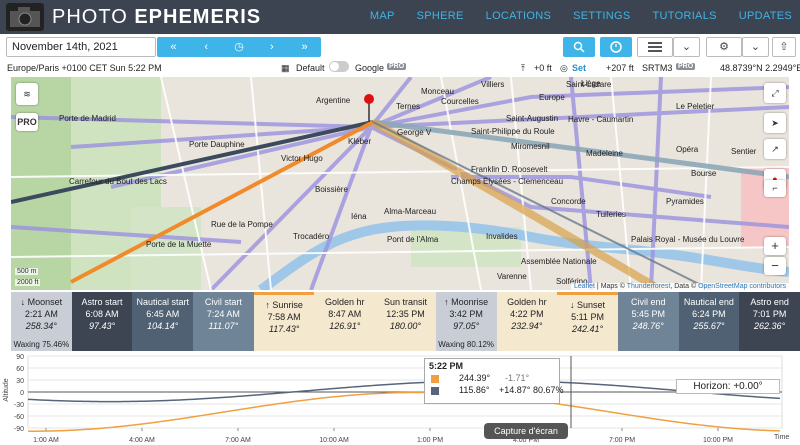  I want to click on dem-label: SRTM3, so click(657, 68).